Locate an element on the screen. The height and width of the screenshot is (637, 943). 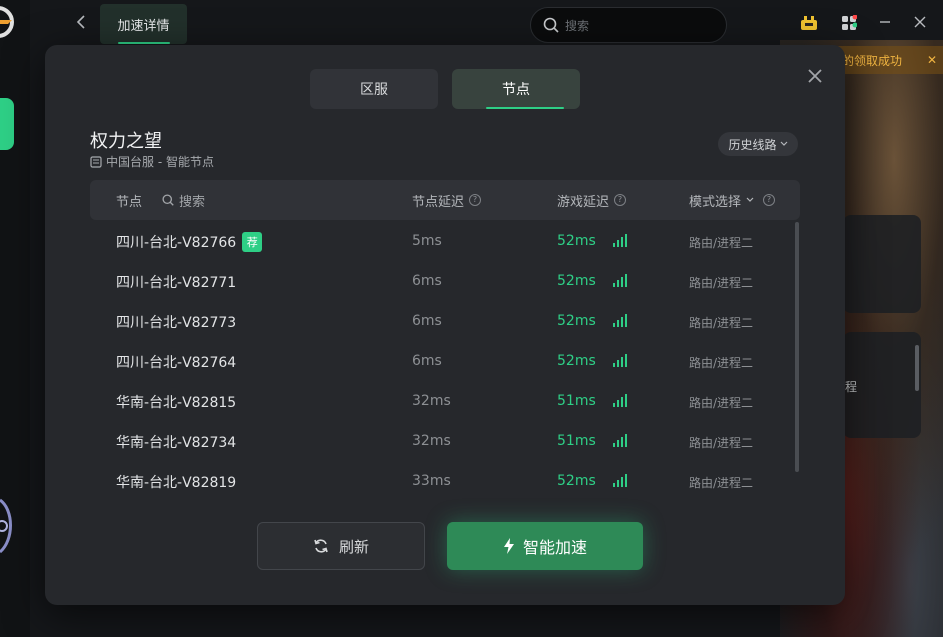
tab-acceleration-details: 加速详情 is located at coordinates (143, 24).